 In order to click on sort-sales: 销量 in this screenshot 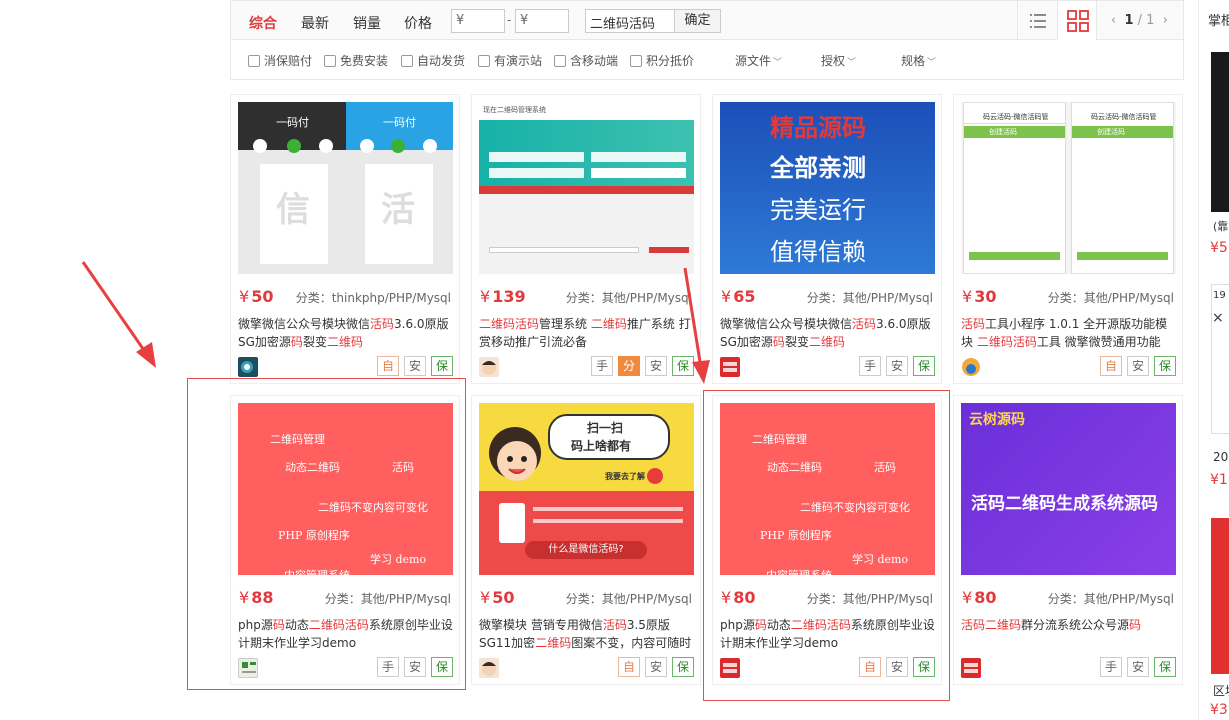, I will do `click(367, 23)`.